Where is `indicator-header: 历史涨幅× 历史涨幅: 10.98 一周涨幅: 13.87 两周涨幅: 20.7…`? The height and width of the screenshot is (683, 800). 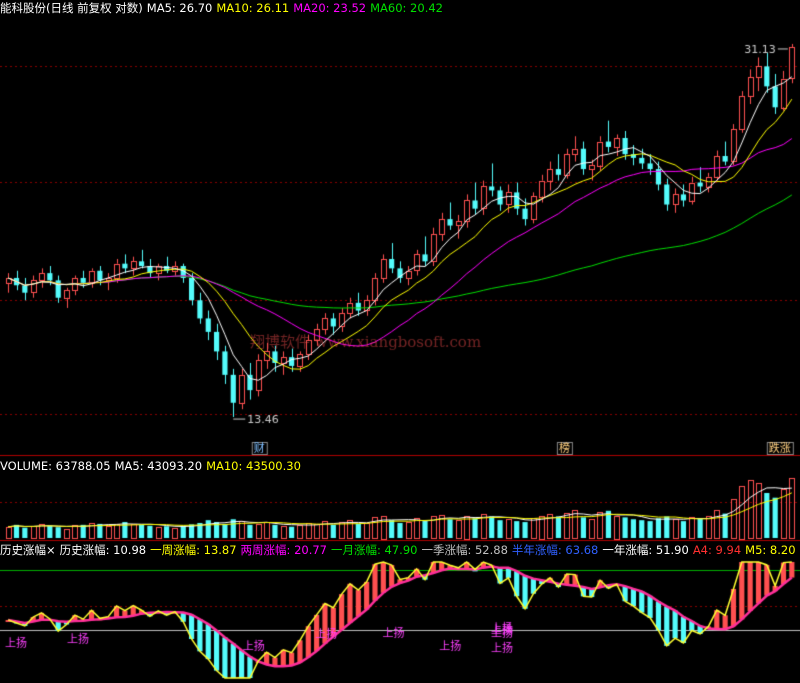 indicator-header: 历史涨幅× 历史涨幅: 10.98 一周涨幅: 13.87 两周涨幅: 20.7… is located at coordinates (398, 550).